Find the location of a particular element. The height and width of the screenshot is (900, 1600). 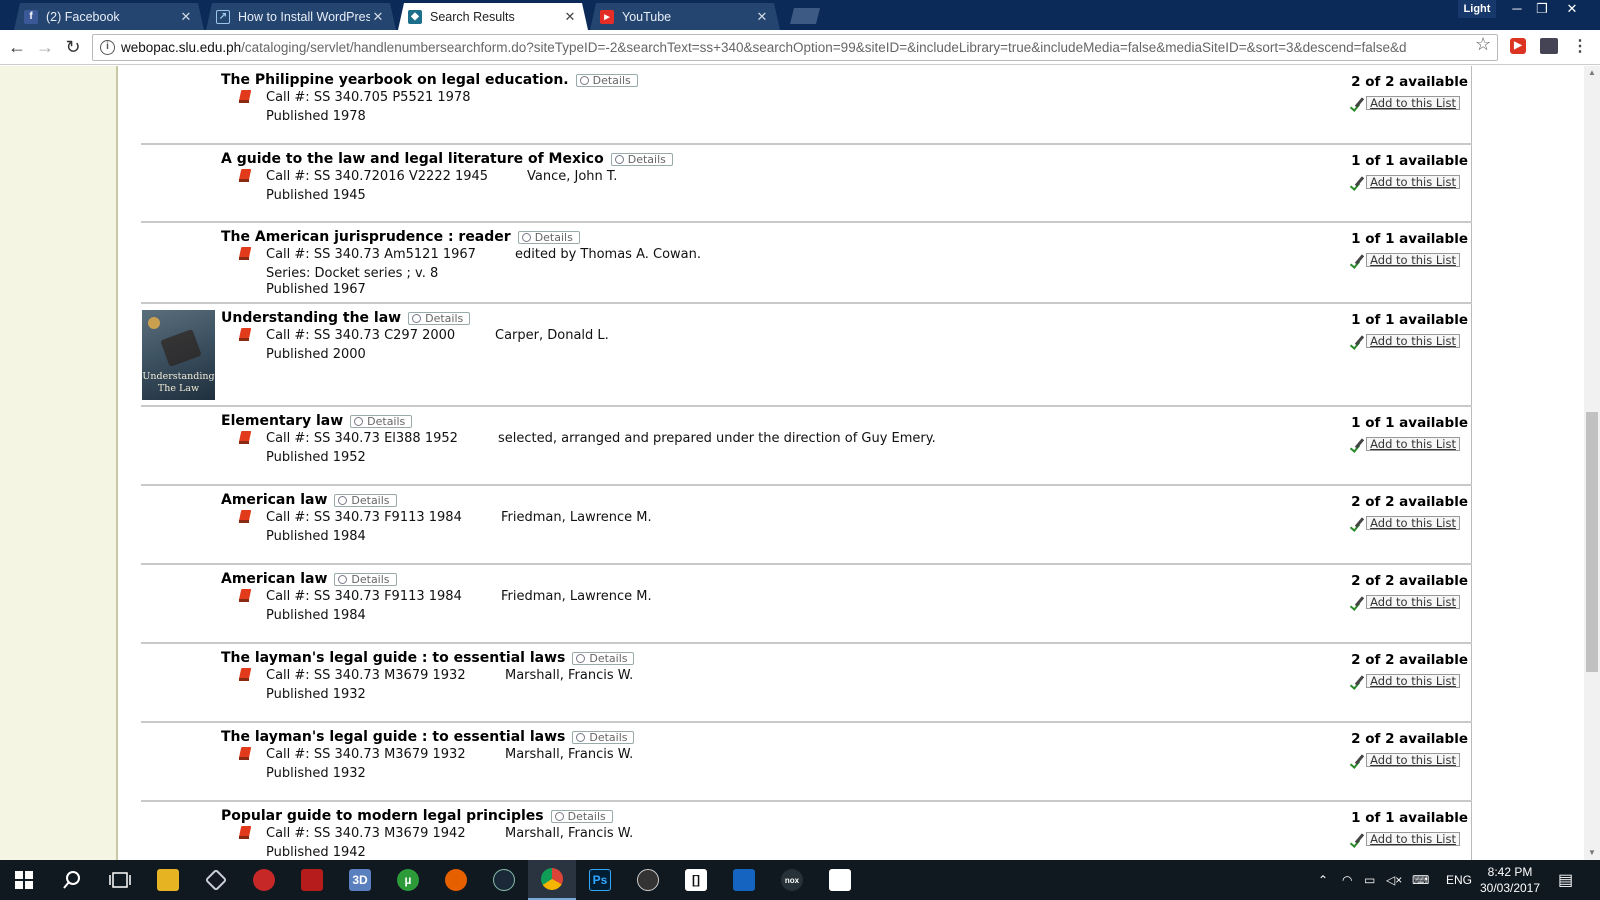

tab-wordpress: ↗ How to Install WordPress ✕ is located at coordinates (301, 16).